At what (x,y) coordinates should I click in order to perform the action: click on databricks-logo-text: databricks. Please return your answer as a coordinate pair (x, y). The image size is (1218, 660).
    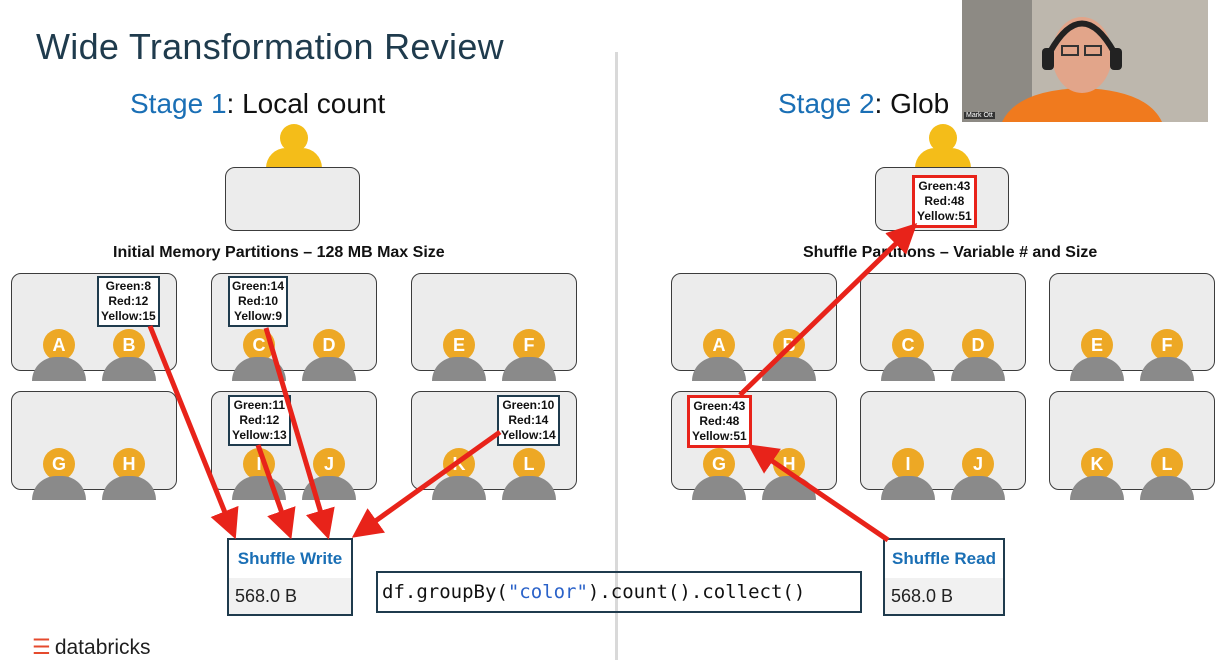
    Looking at the image, I should click on (102, 647).